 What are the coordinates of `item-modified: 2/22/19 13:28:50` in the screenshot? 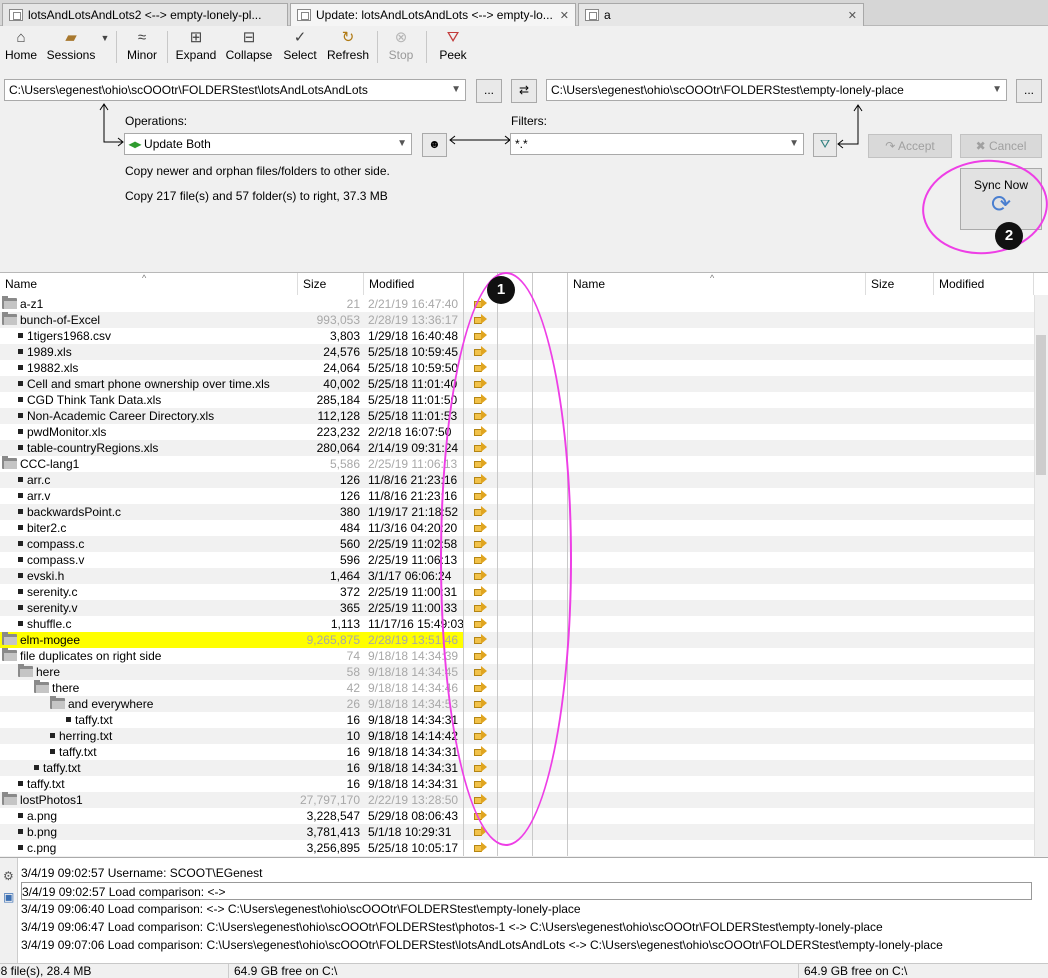 It's located at (413, 800).